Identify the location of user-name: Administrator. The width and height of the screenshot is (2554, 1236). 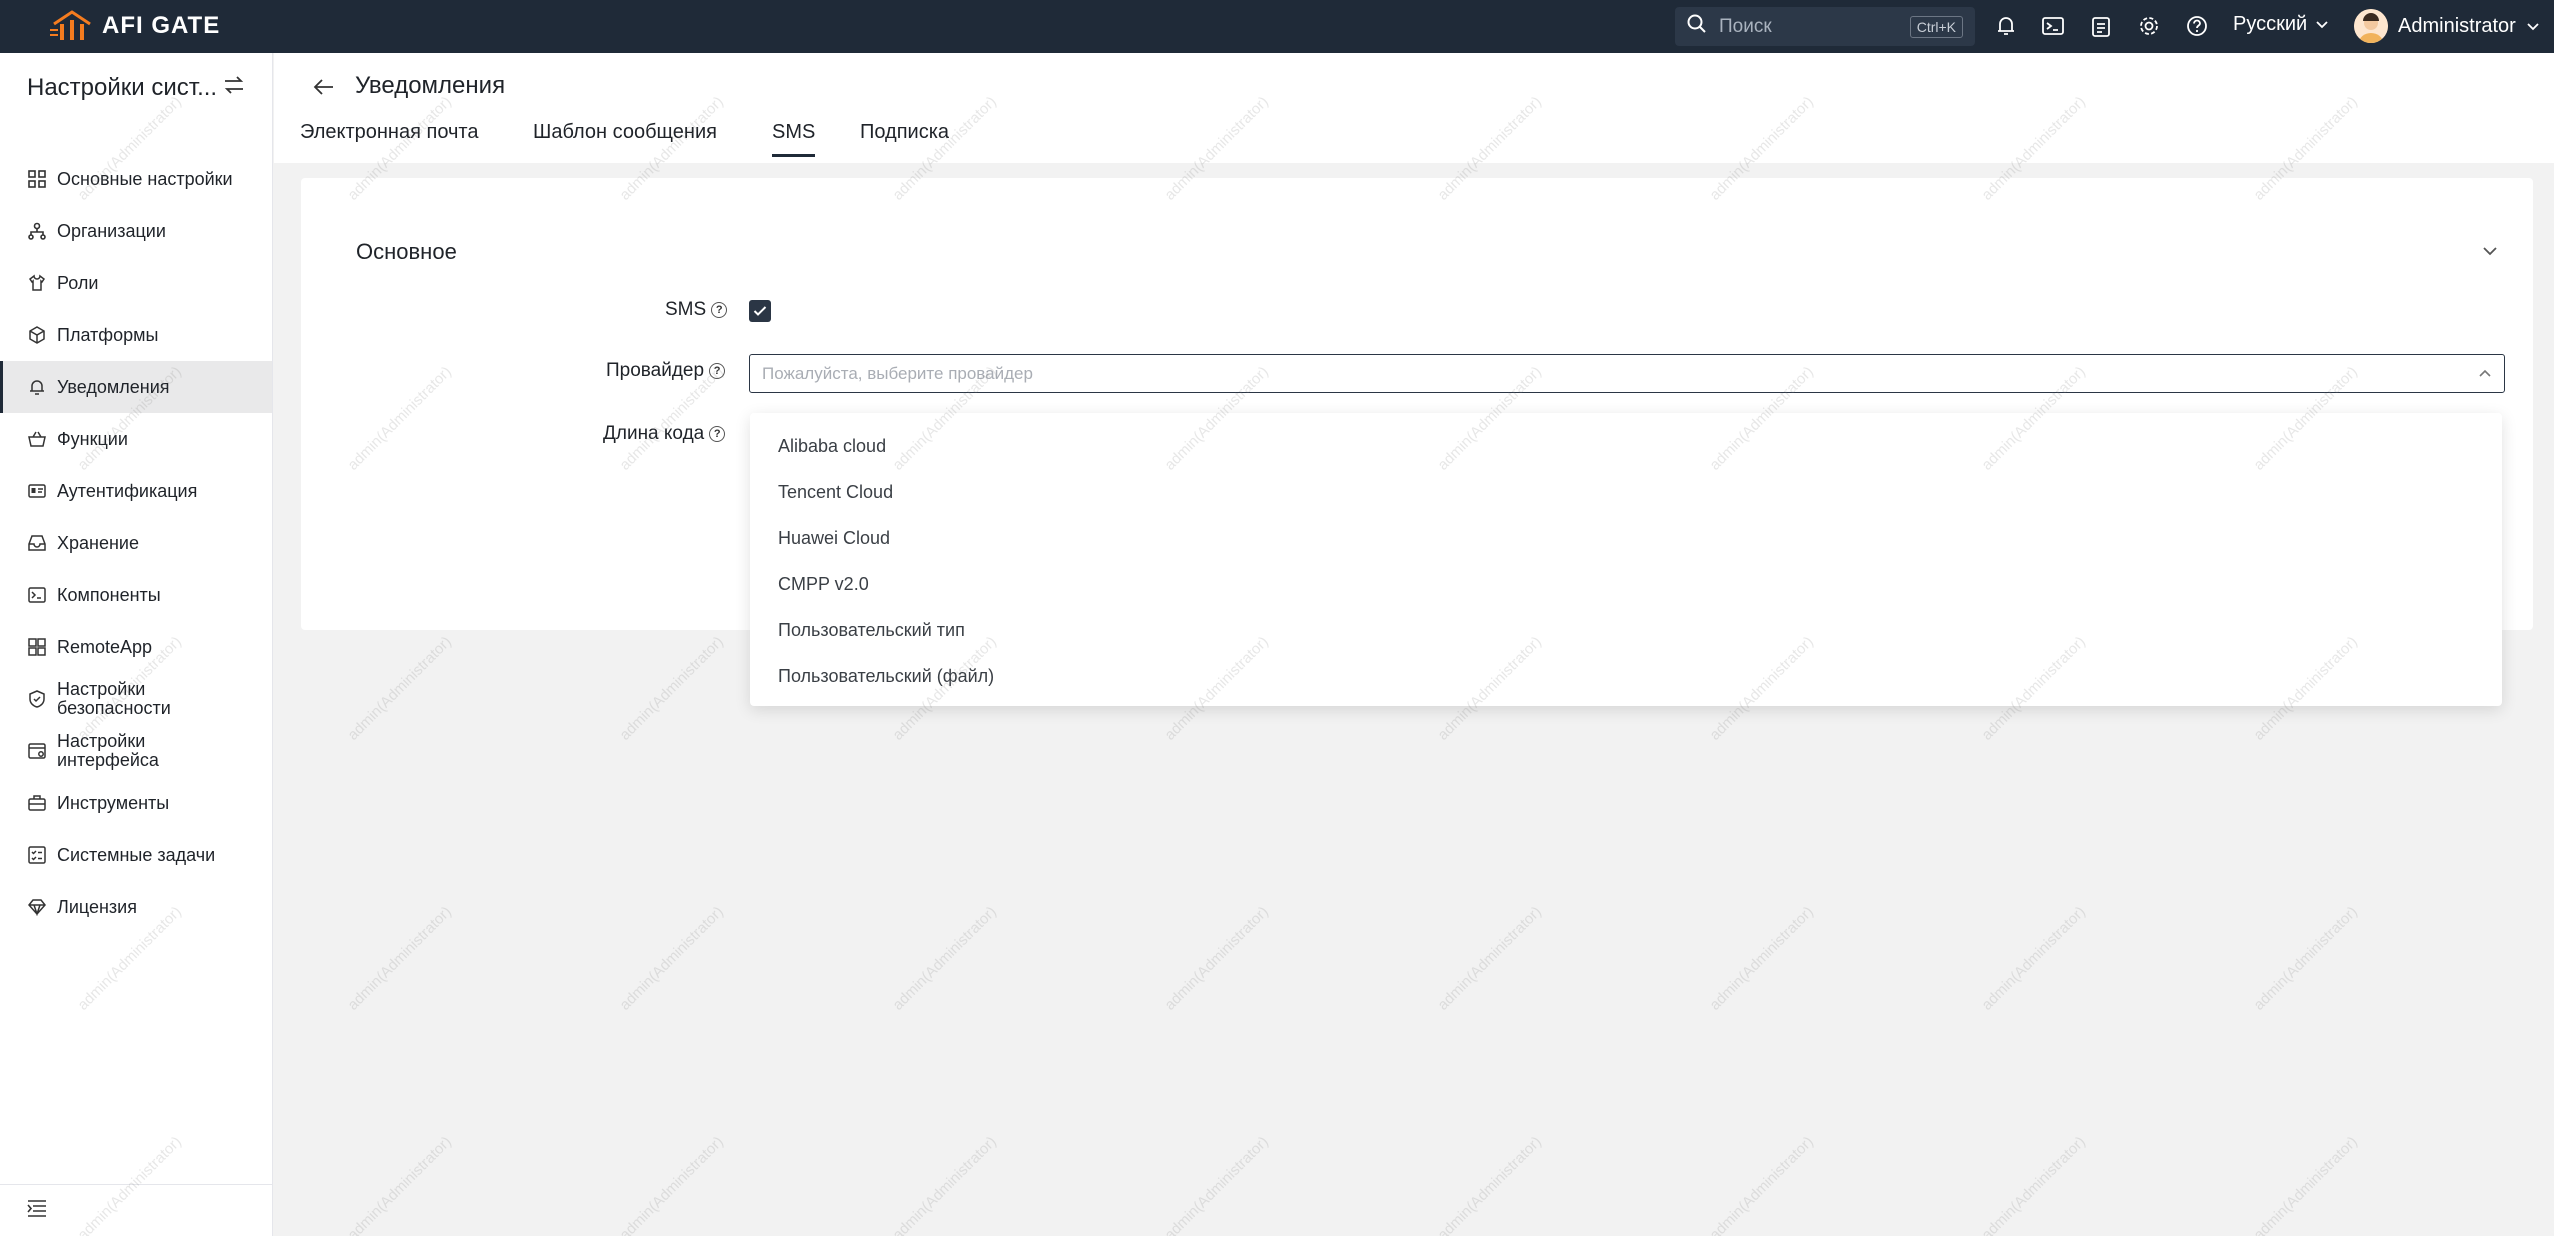
(2457, 25).